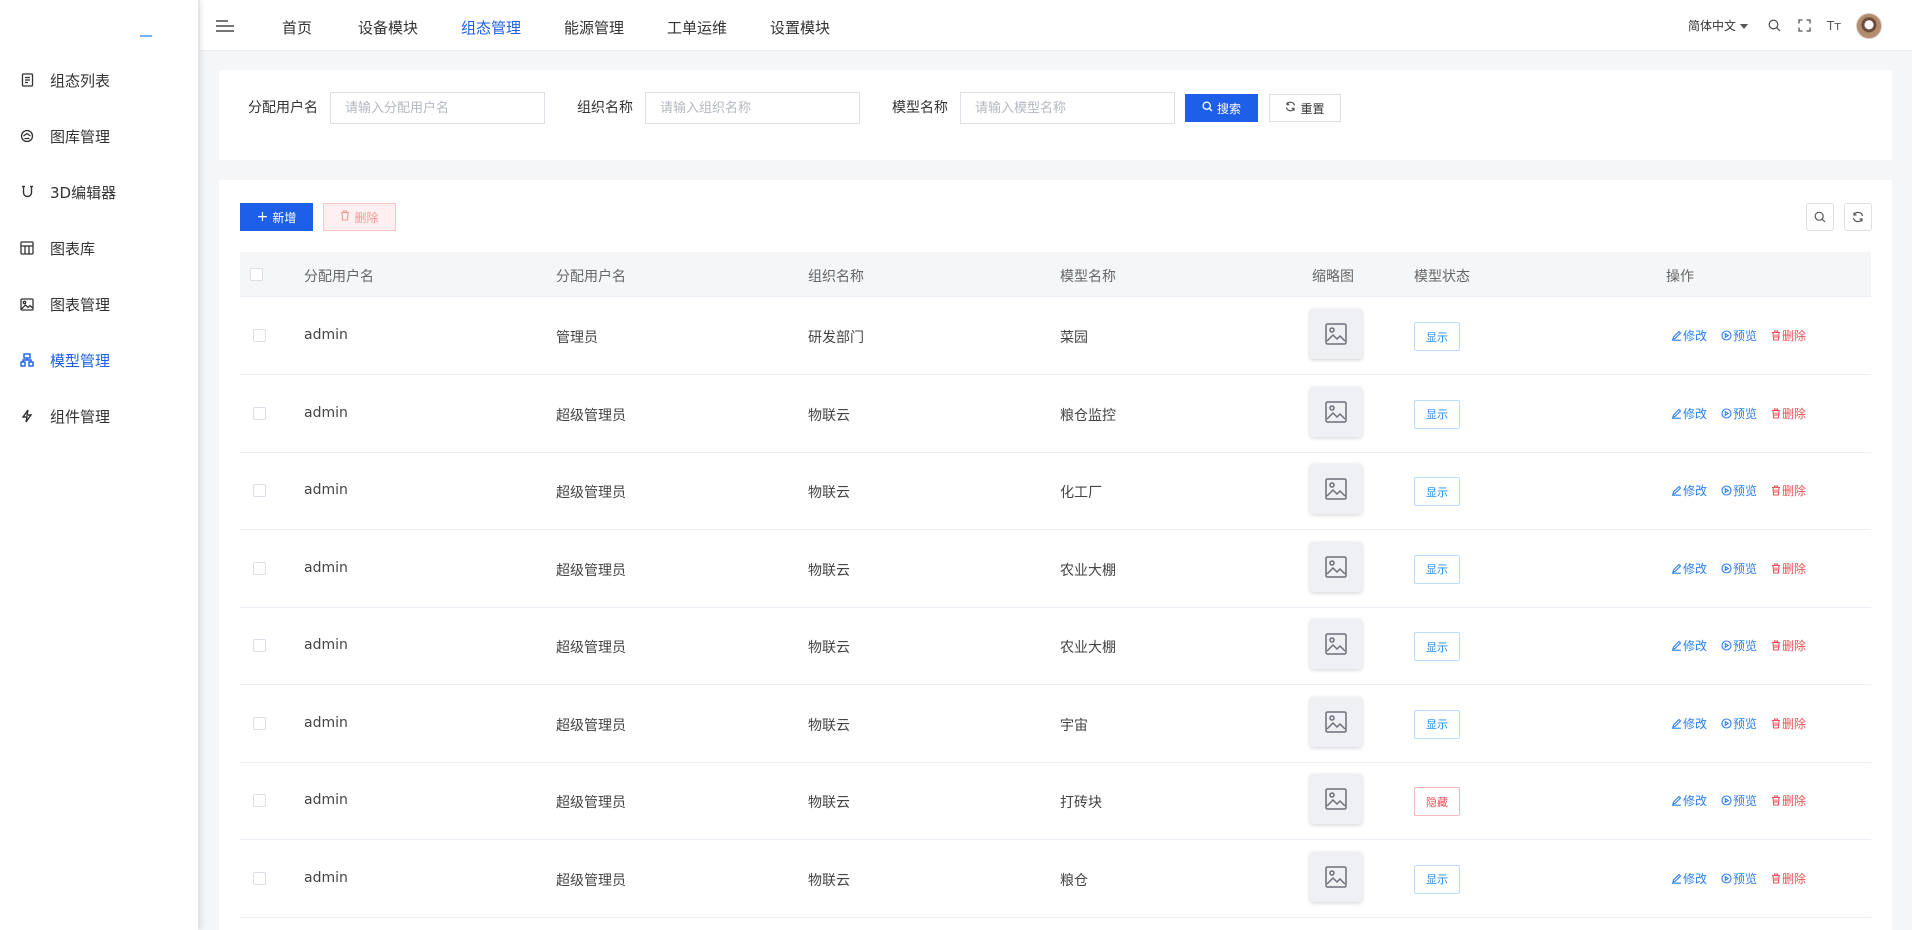 This screenshot has height=930, width=1912. I want to click on logo-mark, so click(146, 36).